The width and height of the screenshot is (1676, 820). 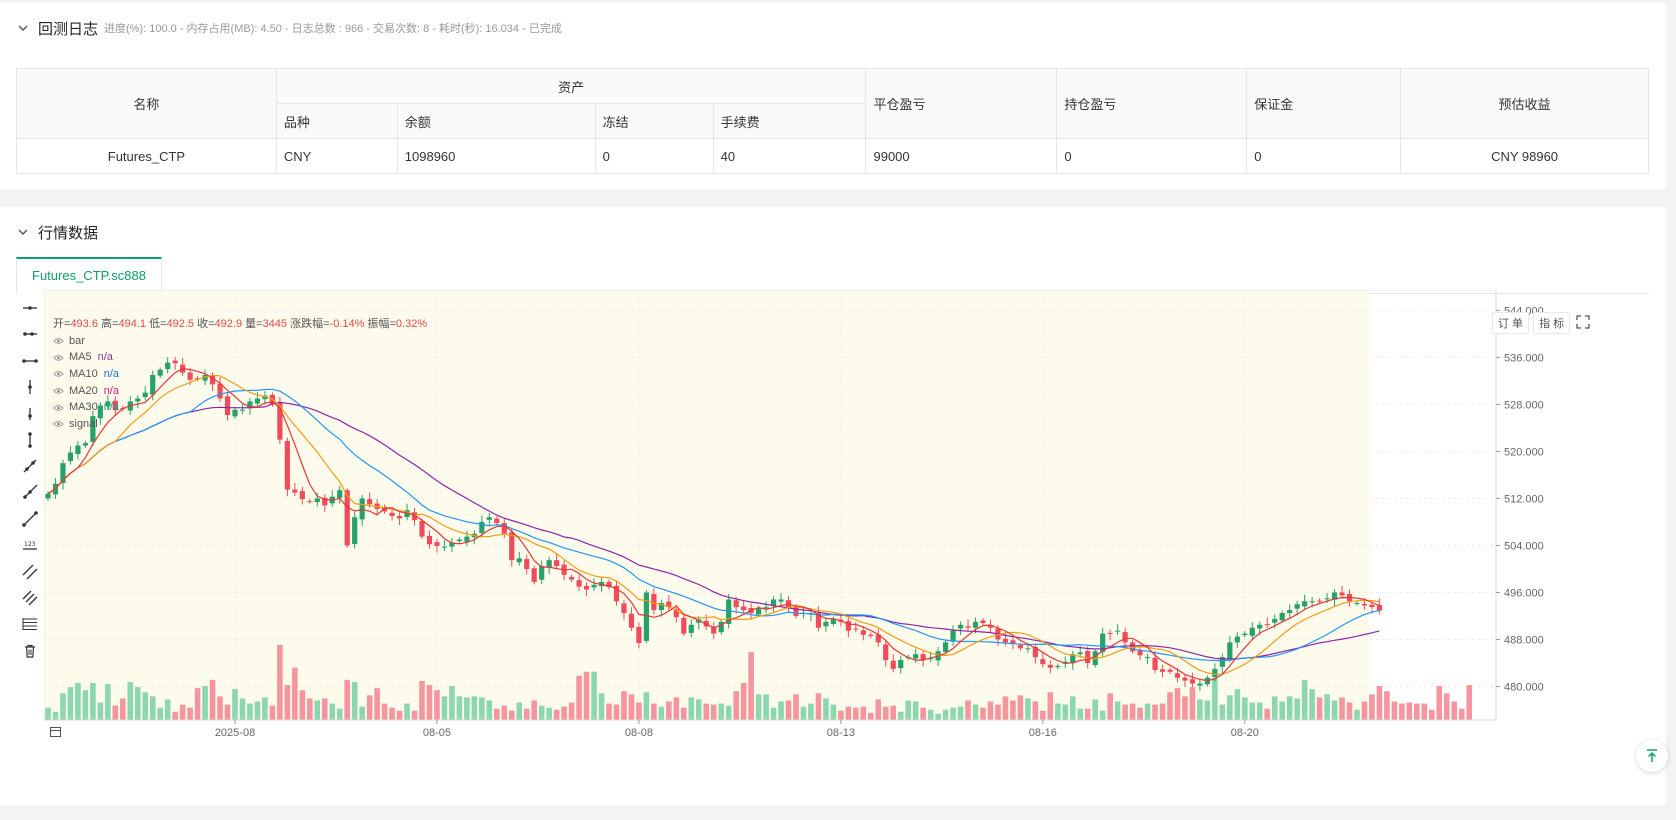 What do you see at coordinates (83, 390) in the screenshot?
I see `legend-label: MA20` at bounding box center [83, 390].